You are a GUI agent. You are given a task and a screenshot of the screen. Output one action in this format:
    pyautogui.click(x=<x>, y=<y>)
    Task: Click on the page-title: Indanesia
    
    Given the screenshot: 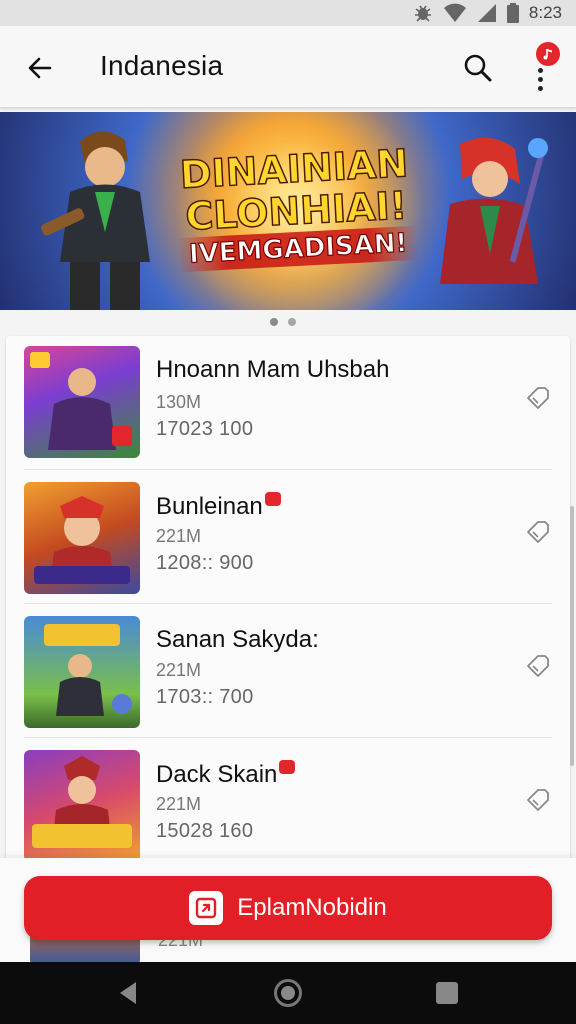 What is the action you would take?
    pyautogui.click(x=162, y=65)
    